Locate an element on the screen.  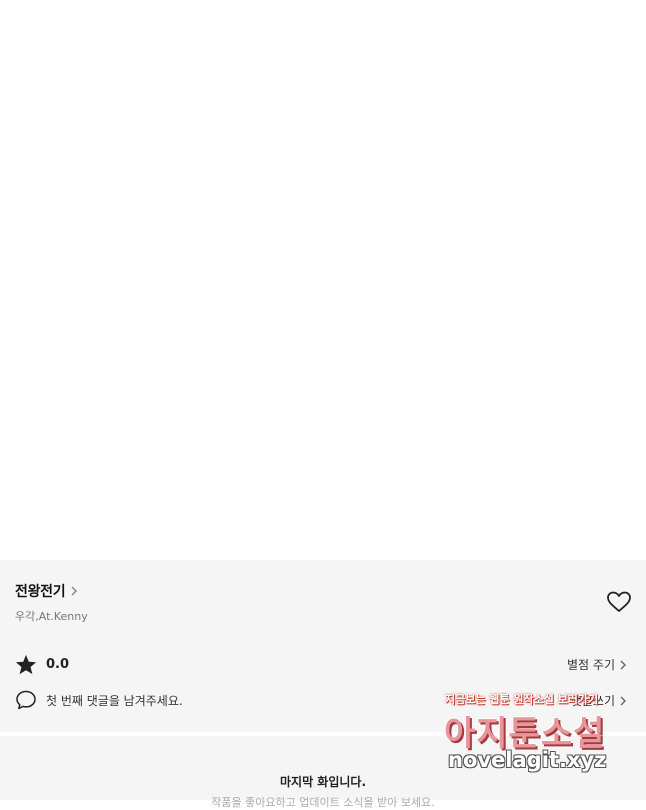
write-comment-button: 댓글쓰기 is located at coordinates (599, 700).